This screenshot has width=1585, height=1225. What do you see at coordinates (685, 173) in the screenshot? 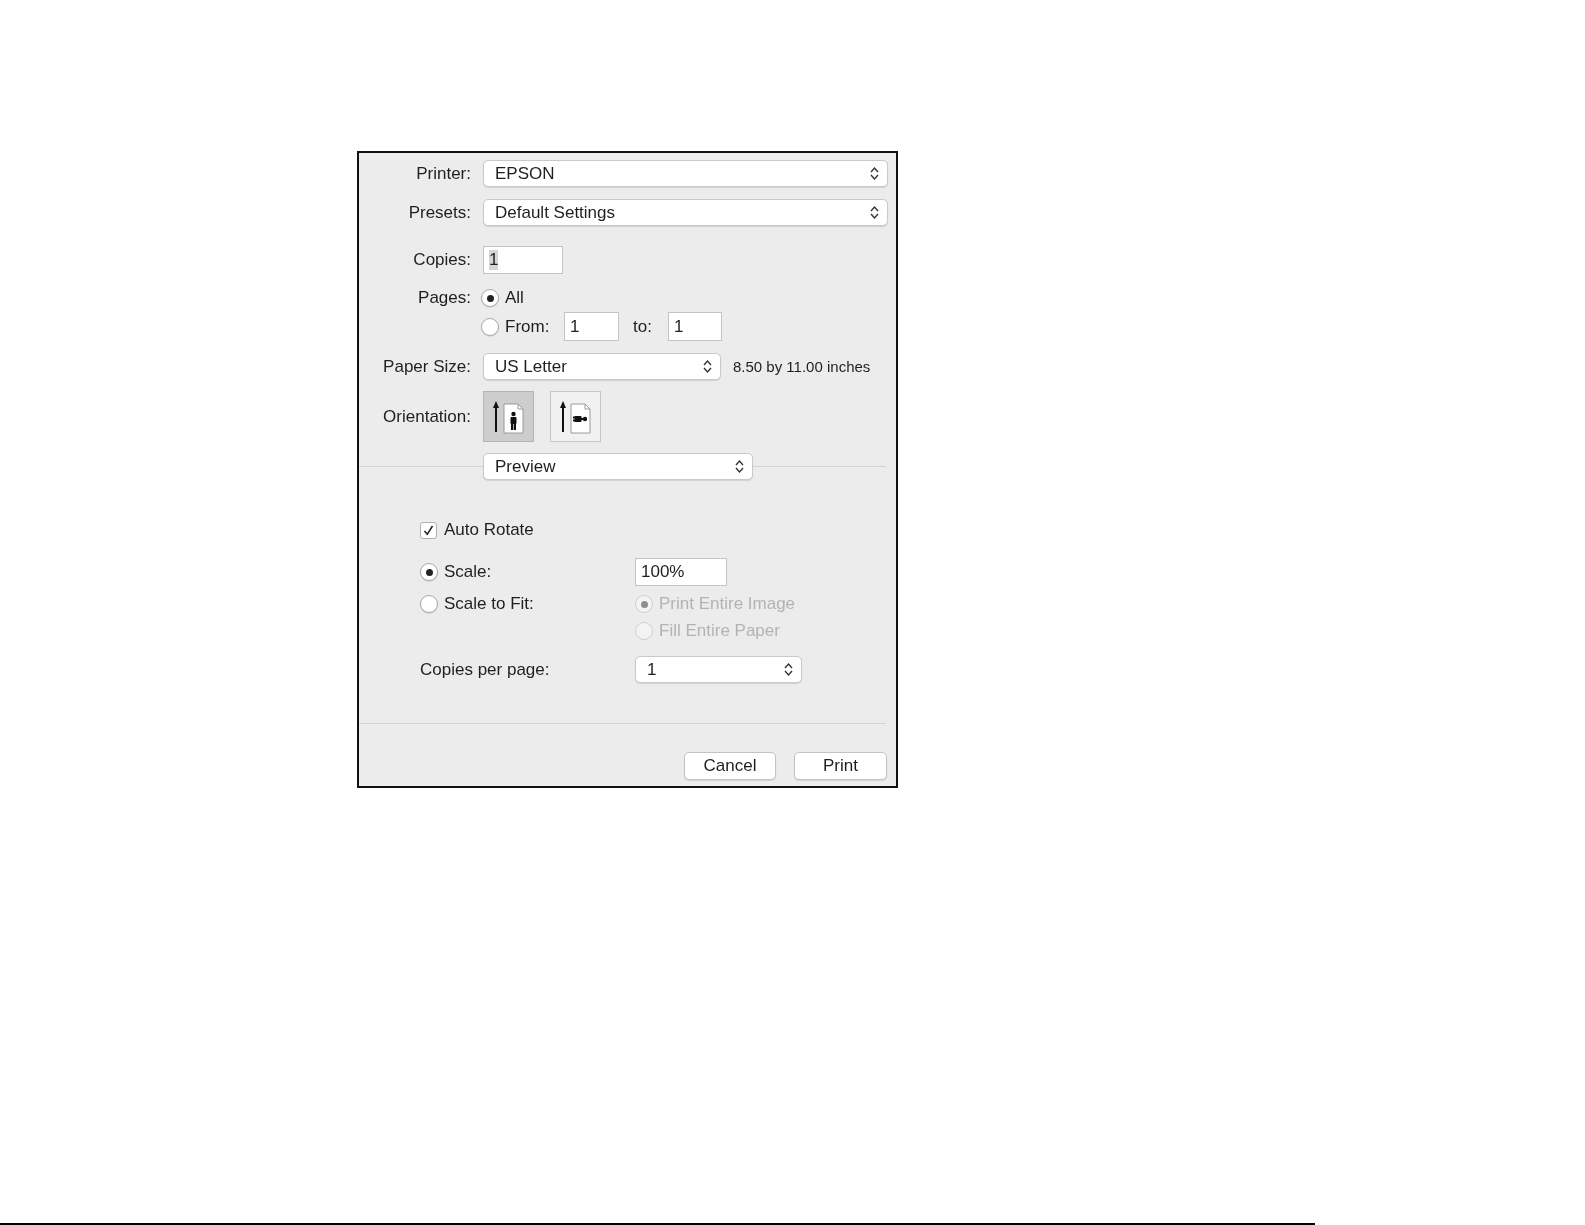
I see `printer-dropdown: EPSON` at bounding box center [685, 173].